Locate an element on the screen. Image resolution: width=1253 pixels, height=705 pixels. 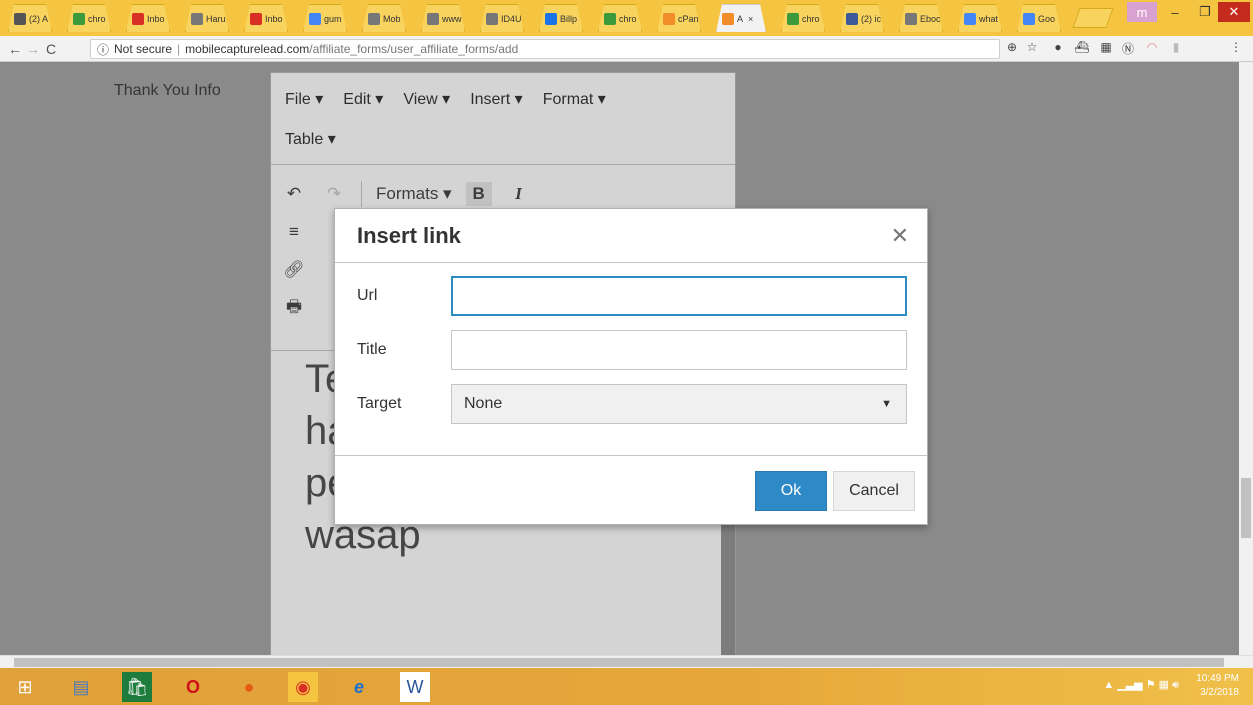
store-icon: 🛍︎ is located at coordinates (137, 687).